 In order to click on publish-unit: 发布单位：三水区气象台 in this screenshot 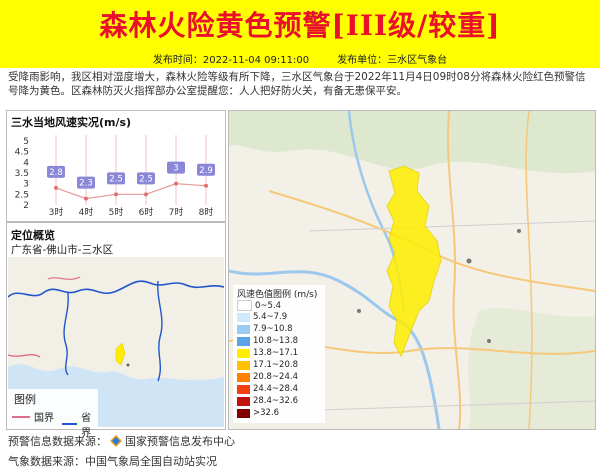, I will do `click(392, 60)`.